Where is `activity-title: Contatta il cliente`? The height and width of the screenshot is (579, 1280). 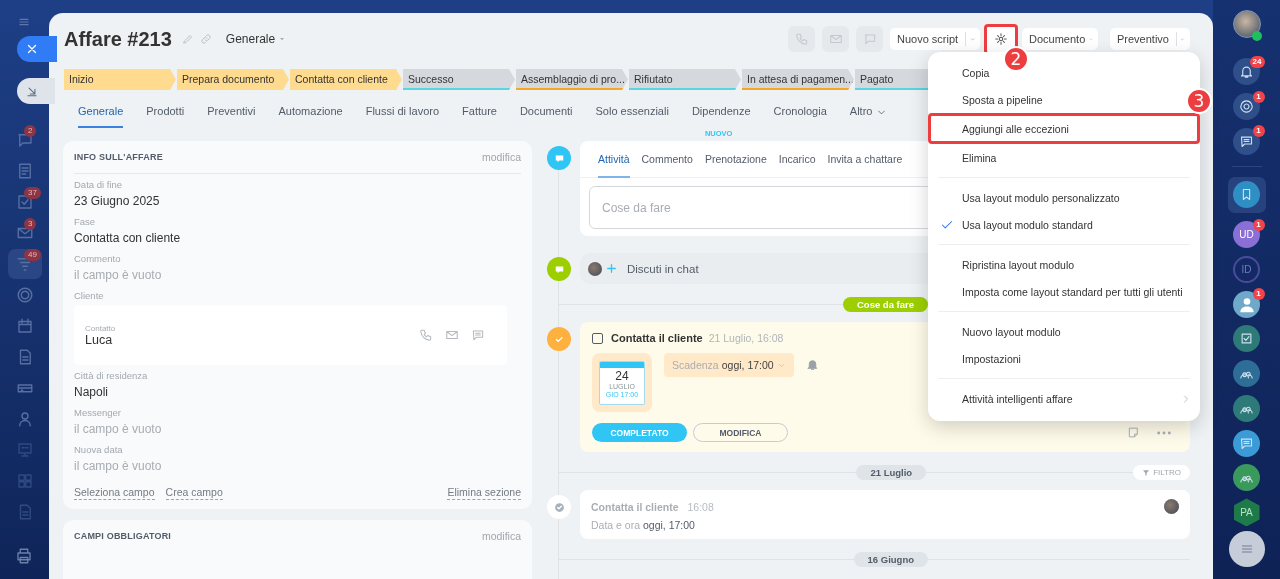 activity-title: Contatta il cliente is located at coordinates (657, 338).